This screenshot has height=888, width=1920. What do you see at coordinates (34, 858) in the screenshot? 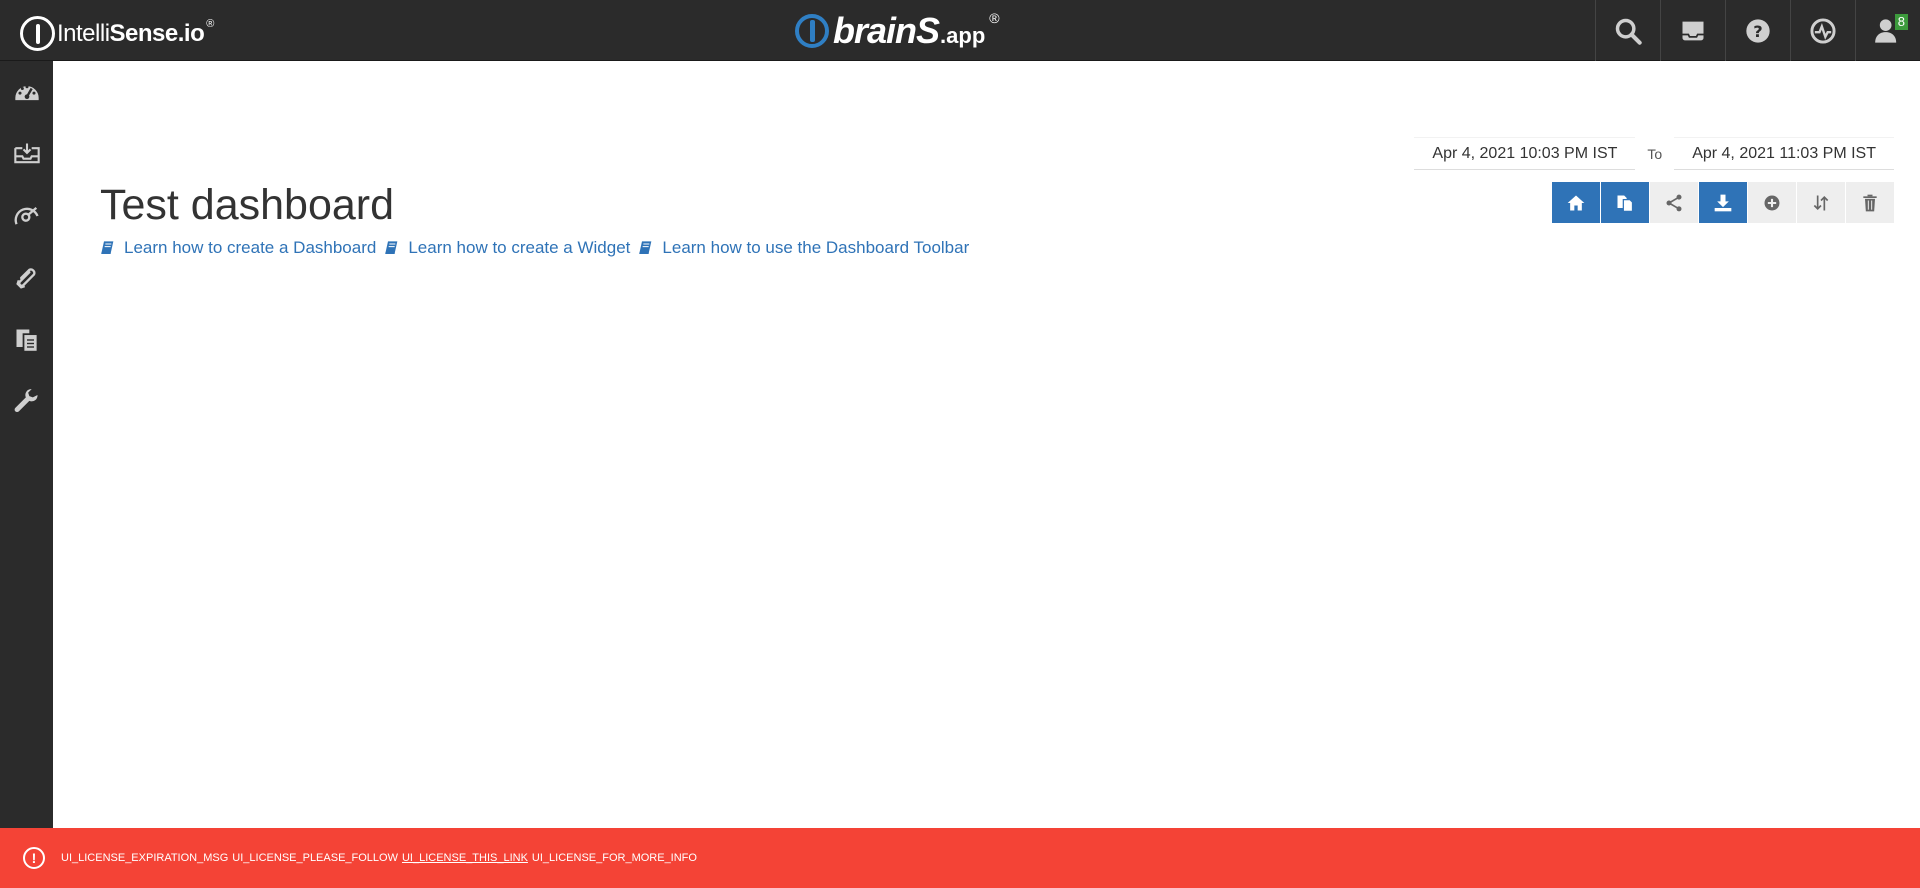
I see `exclamation-icon: !` at bounding box center [34, 858].